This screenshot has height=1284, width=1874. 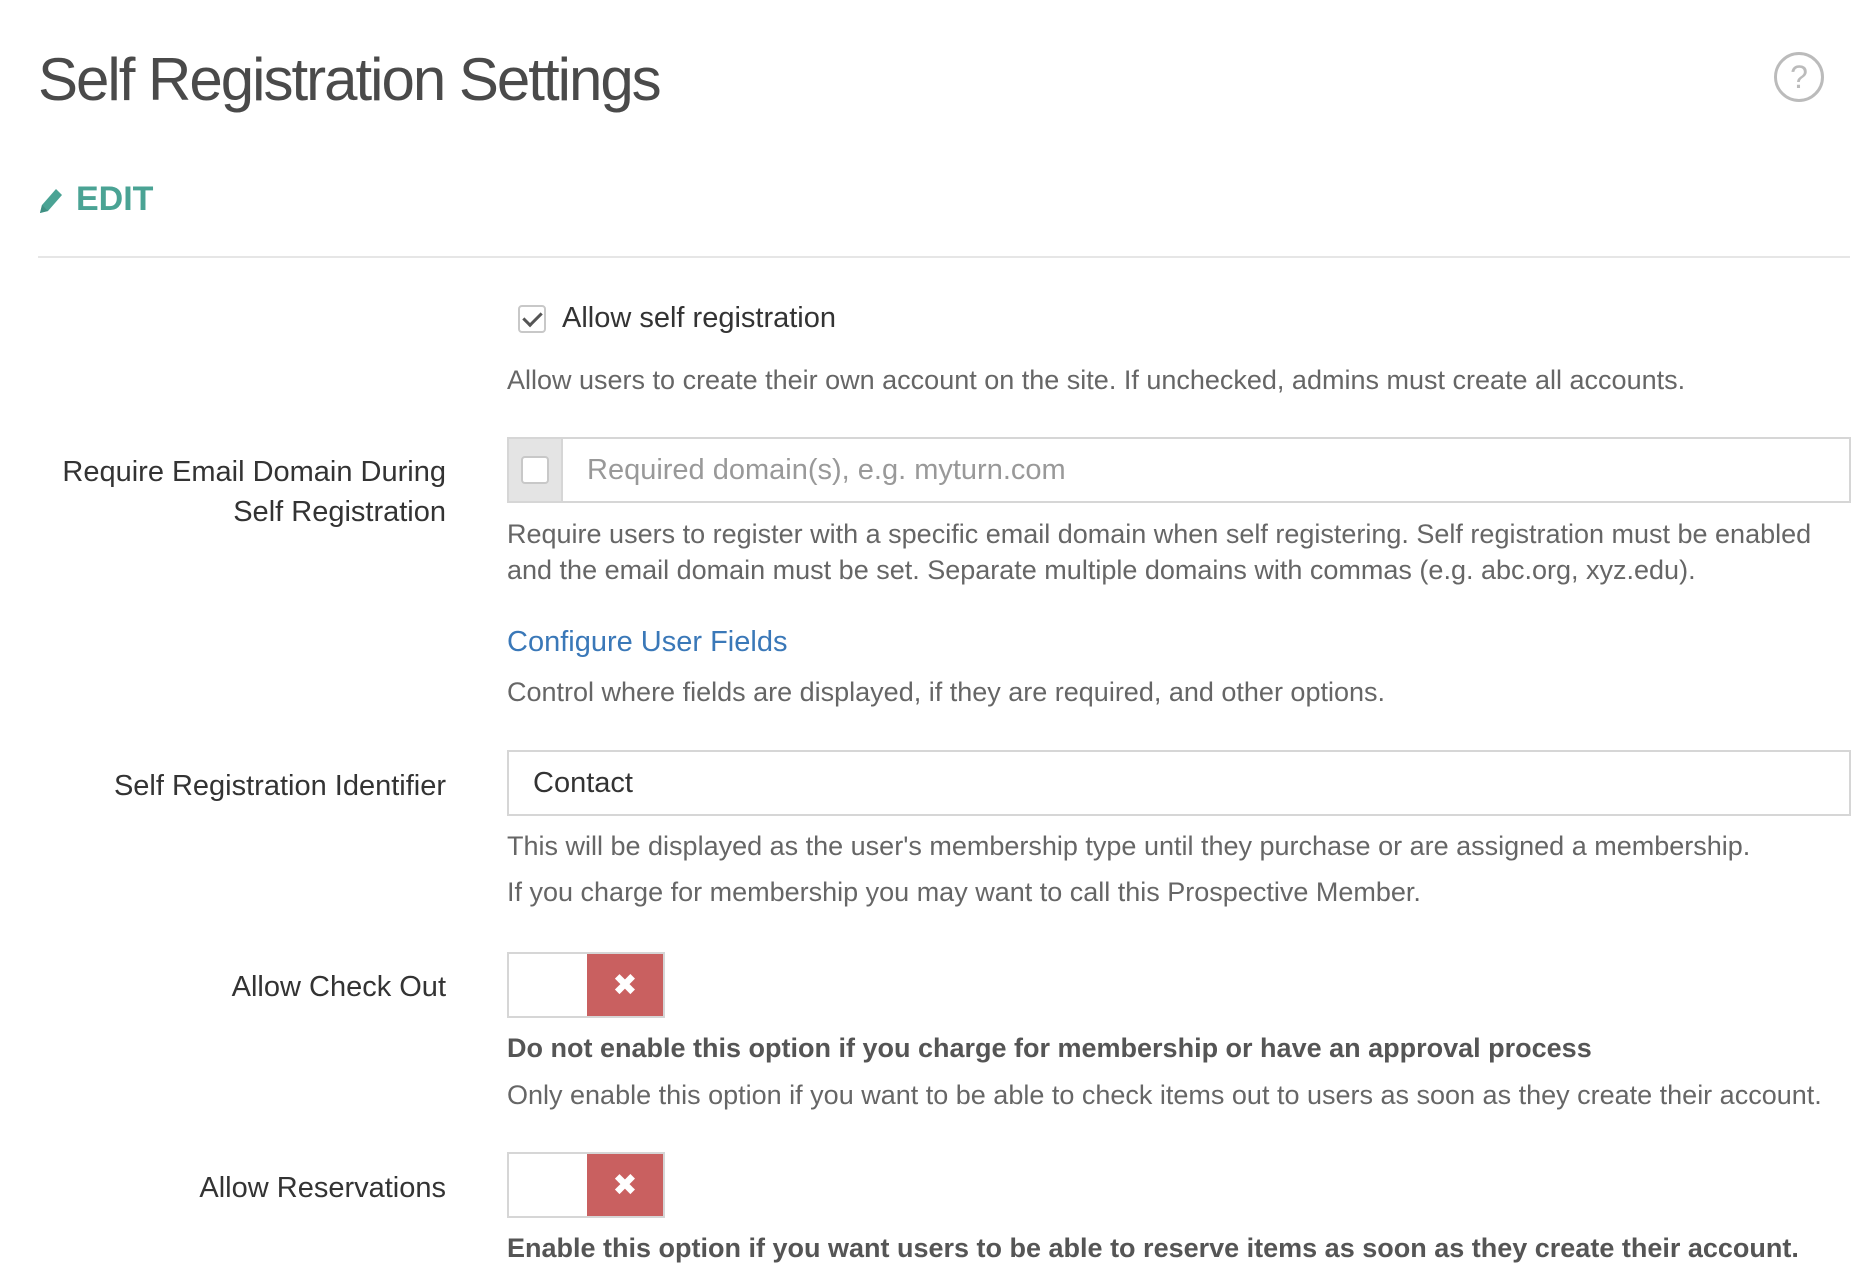 I want to click on email-domain-label-line1: Require Email Domain During, so click(x=254, y=472).